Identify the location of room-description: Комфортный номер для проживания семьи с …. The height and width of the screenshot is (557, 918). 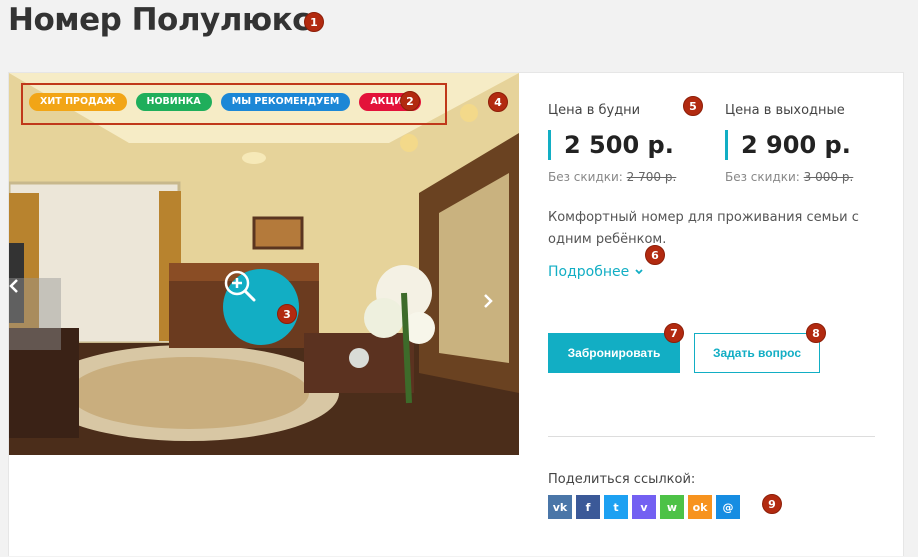
(703, 228).